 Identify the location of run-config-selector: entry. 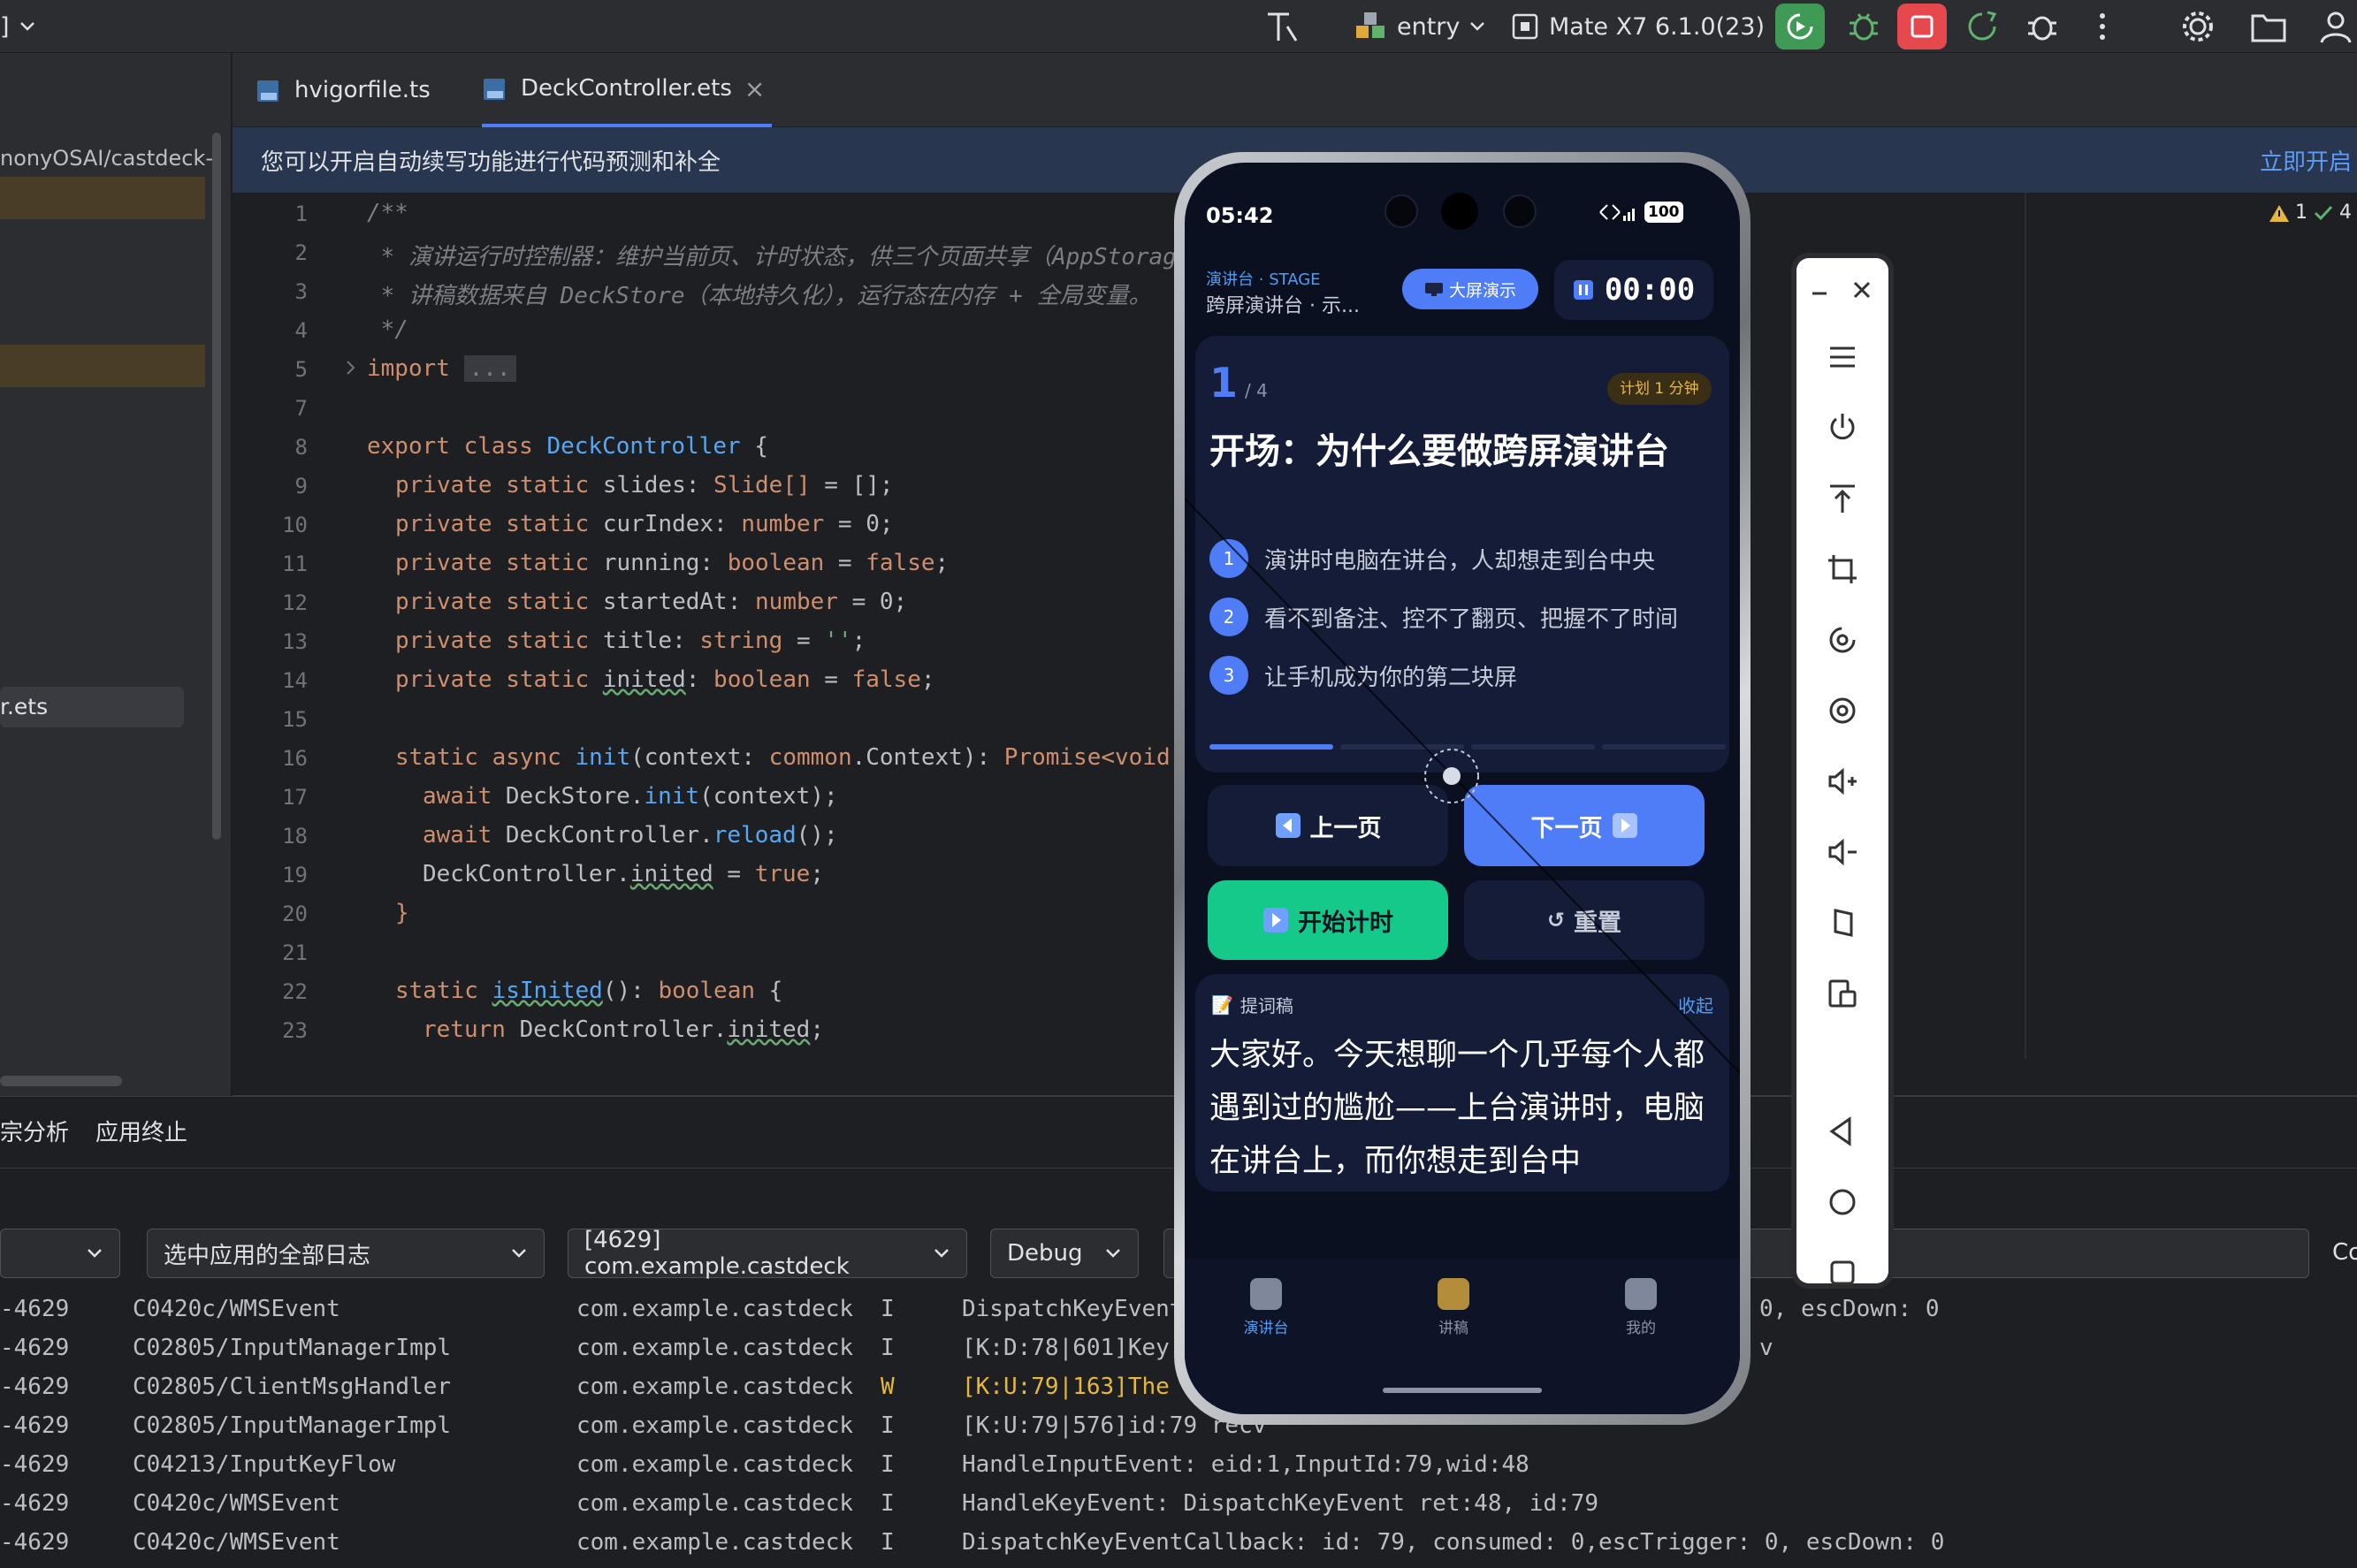
(1420, 27).